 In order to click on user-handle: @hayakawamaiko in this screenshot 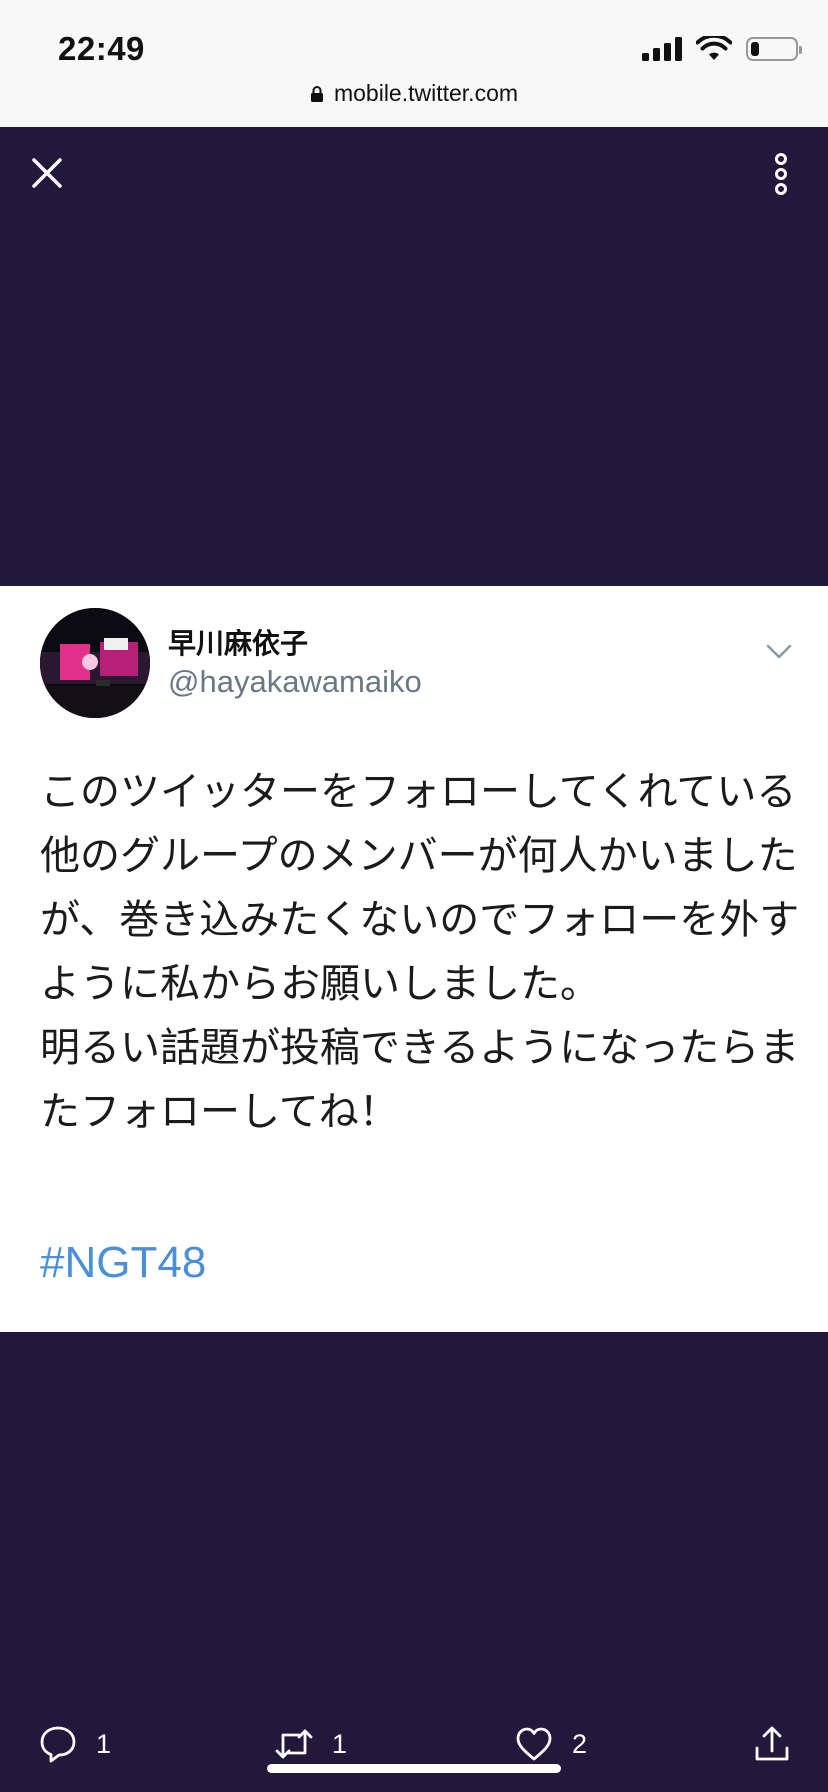, I will do `click(295, 682)`.